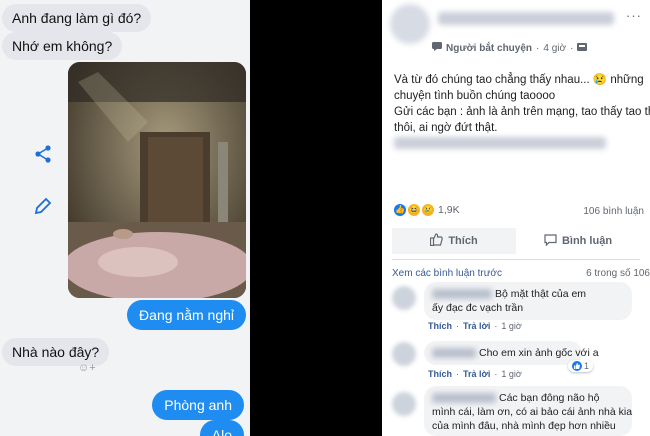  I want to click on comment-like-badge: 1, so click(581, 366).